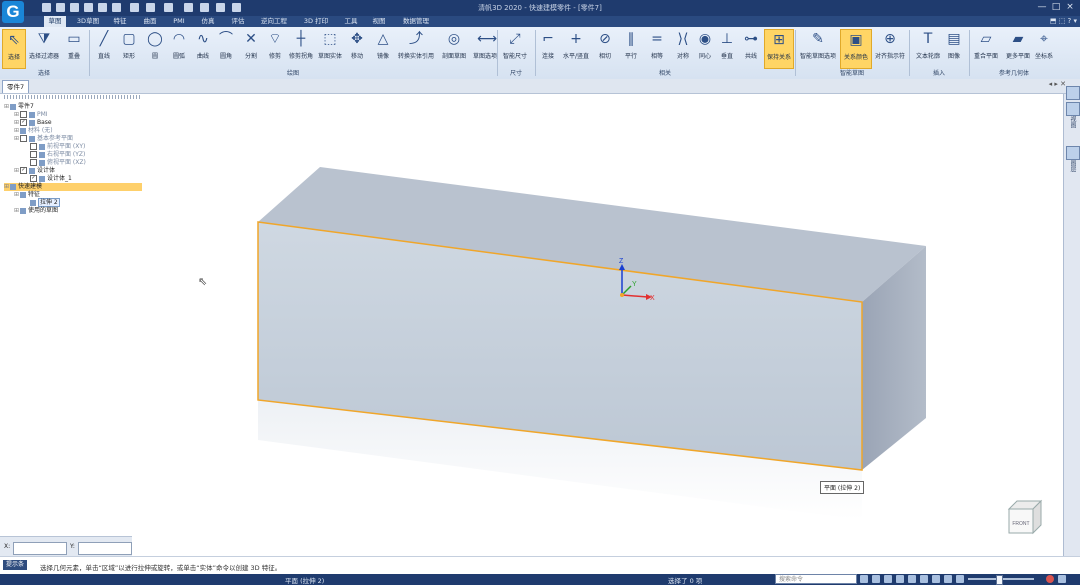  Describe the element at coordinates (864, 579) in the screenshot. I see `share-icon` at that location.